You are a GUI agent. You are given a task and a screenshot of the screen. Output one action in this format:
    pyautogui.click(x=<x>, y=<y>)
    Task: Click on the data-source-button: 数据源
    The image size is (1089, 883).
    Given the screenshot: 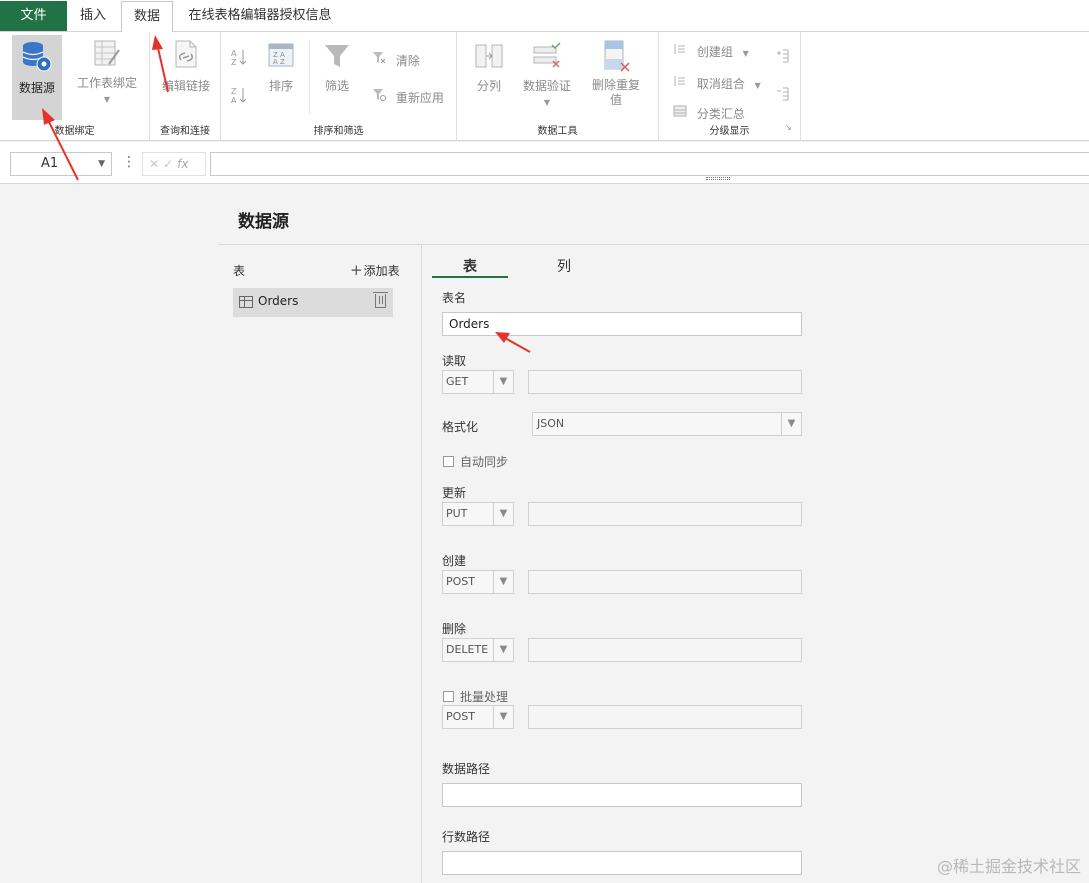 What is the action you would take?
    pyautogui.click(x=37, y=77)
    